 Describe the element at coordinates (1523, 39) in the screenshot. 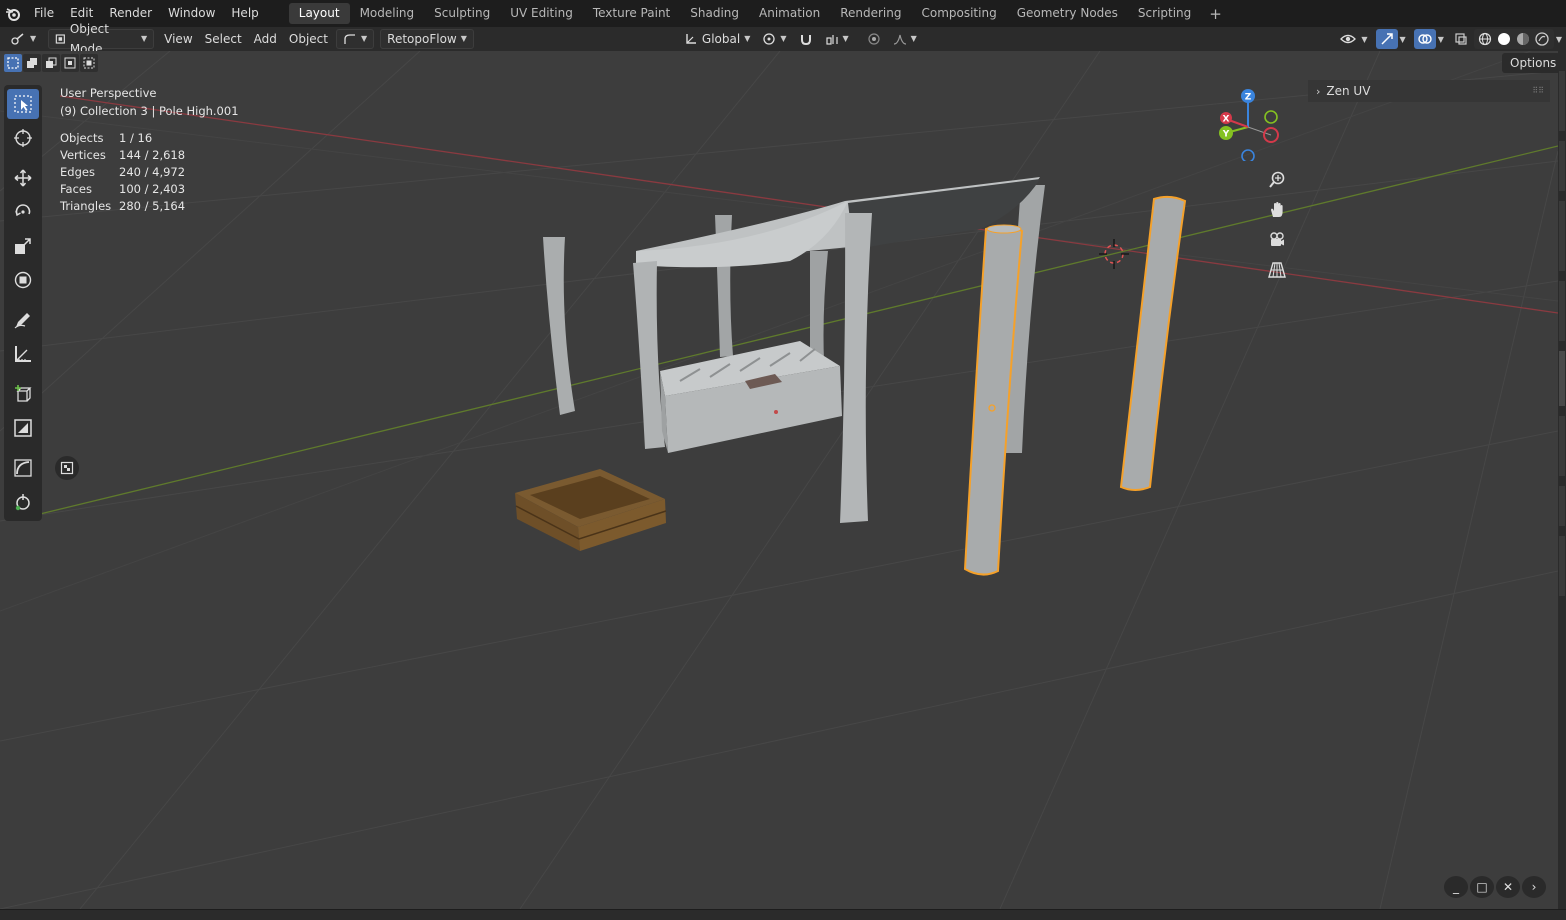

I see `material-shading-button` at that location.